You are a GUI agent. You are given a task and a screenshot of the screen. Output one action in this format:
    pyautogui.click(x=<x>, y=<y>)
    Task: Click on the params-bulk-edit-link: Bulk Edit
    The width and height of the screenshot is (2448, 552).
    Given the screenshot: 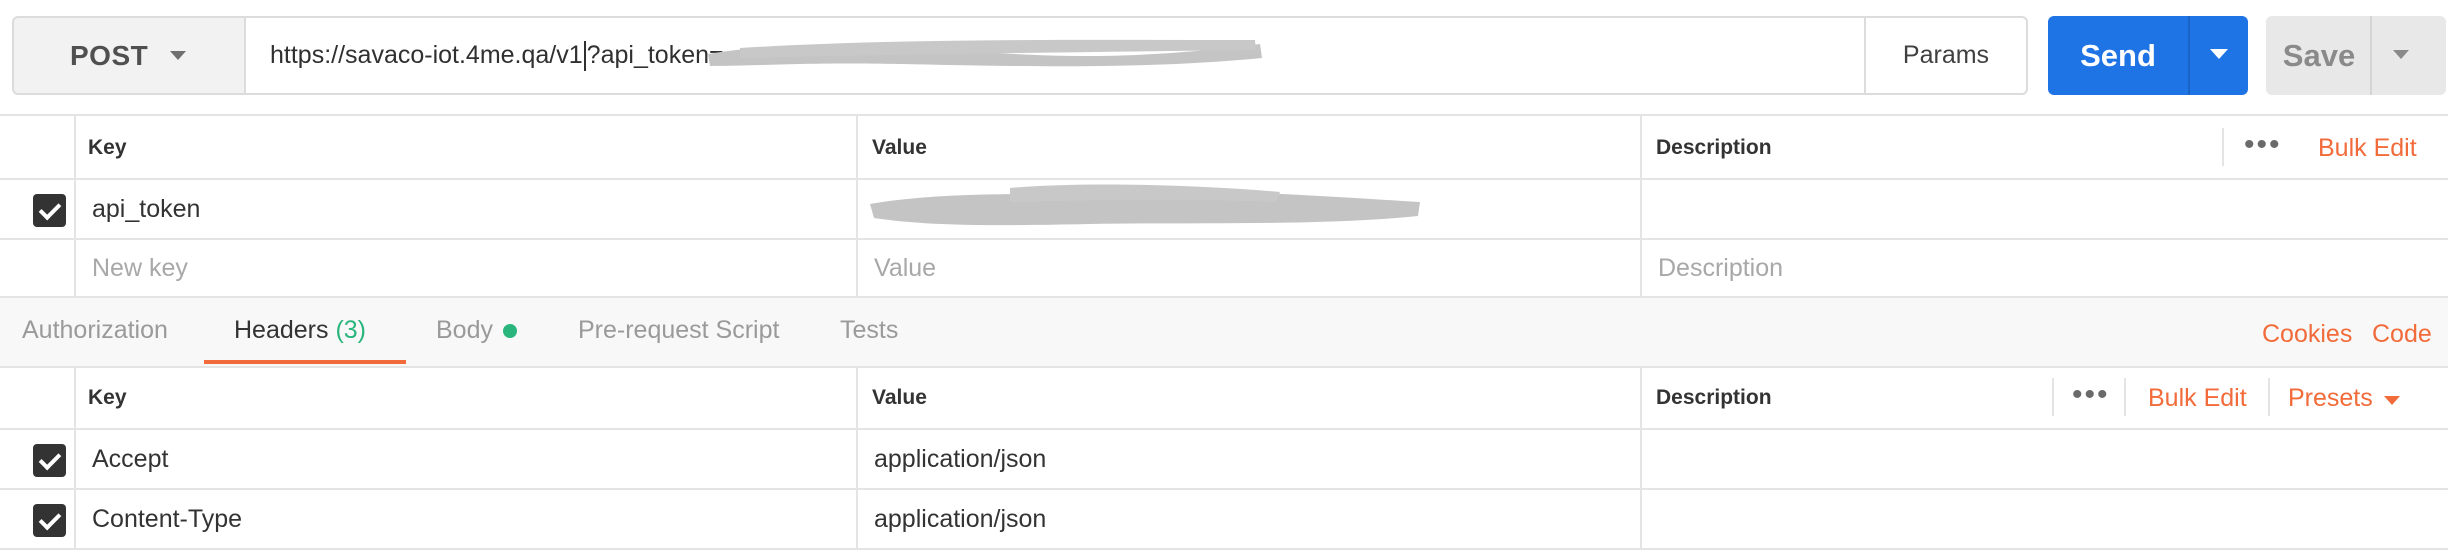 What is the action you would take?
    pyautogui.click(x=2367, y=148)
    